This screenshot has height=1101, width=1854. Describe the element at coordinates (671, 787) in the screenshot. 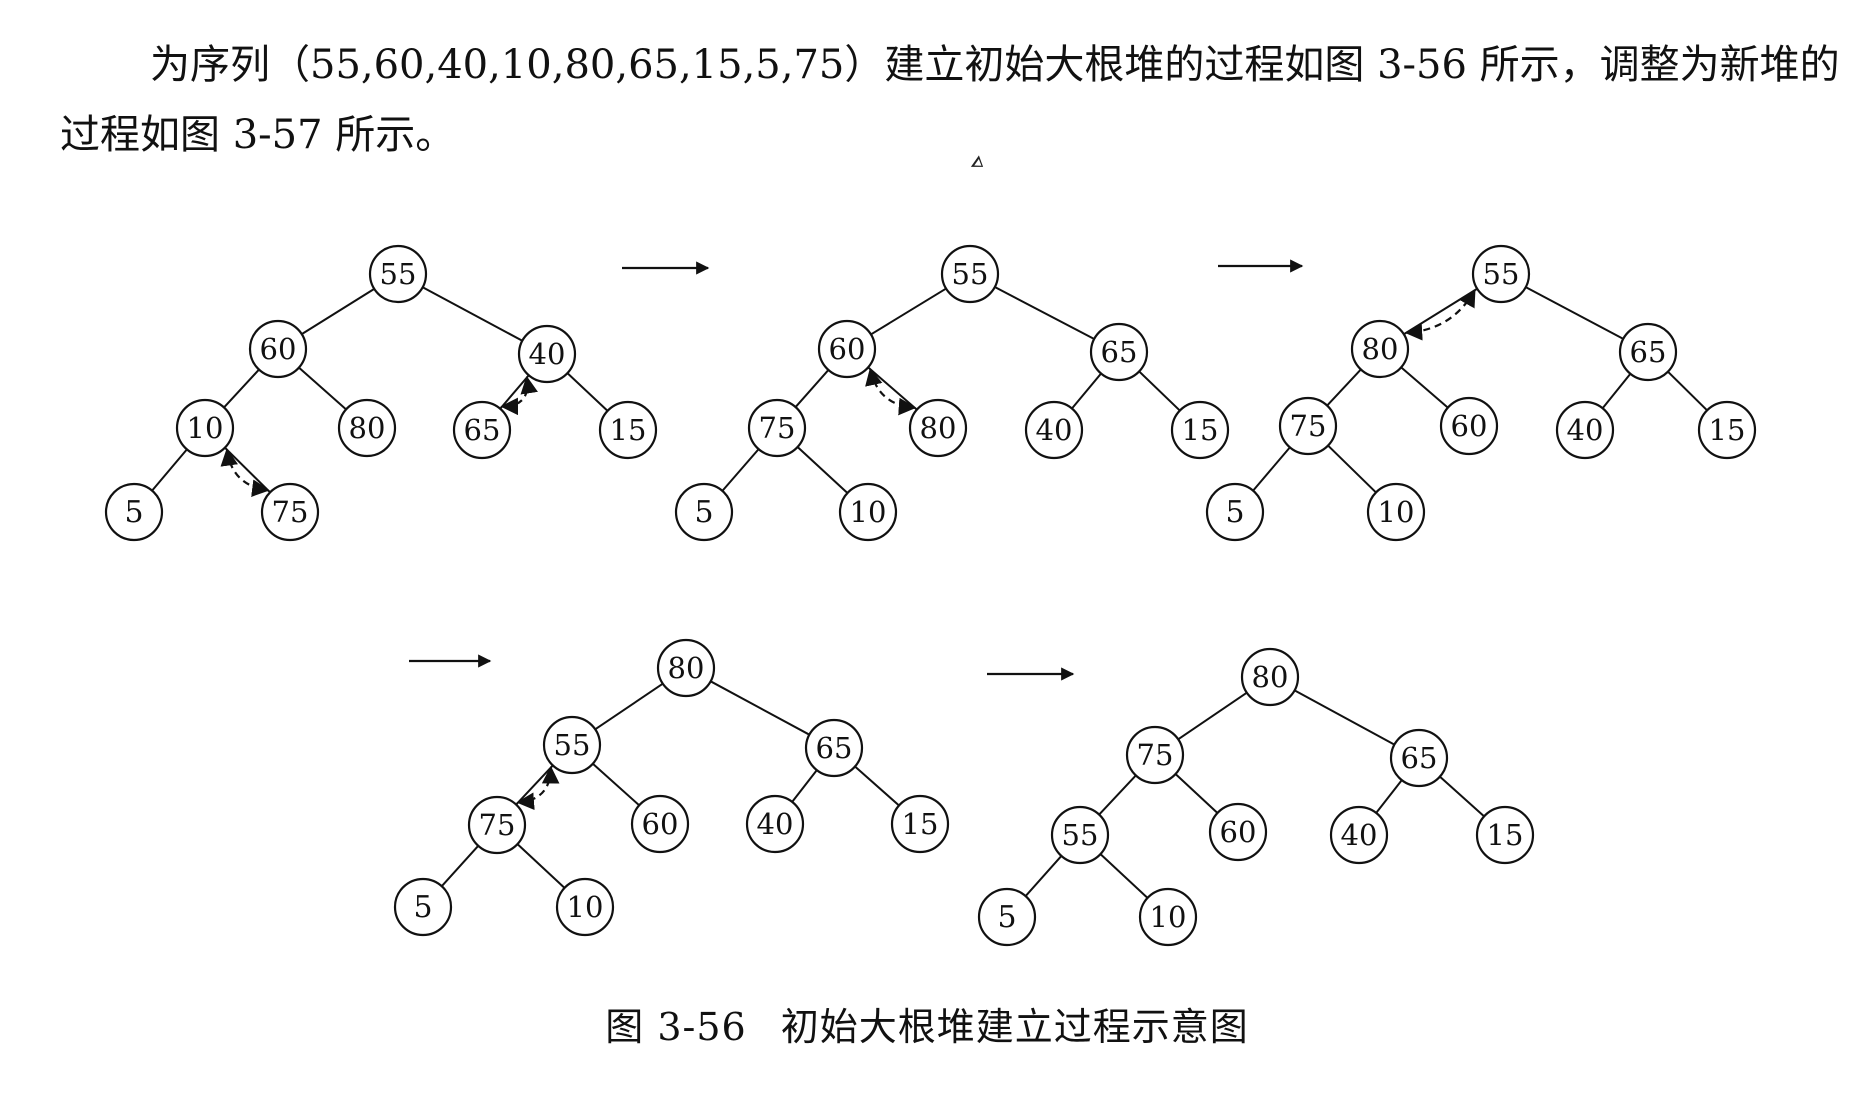

I see `heap-tree-step4: 80 55 65 75 60 40 15 5 10` at that location.